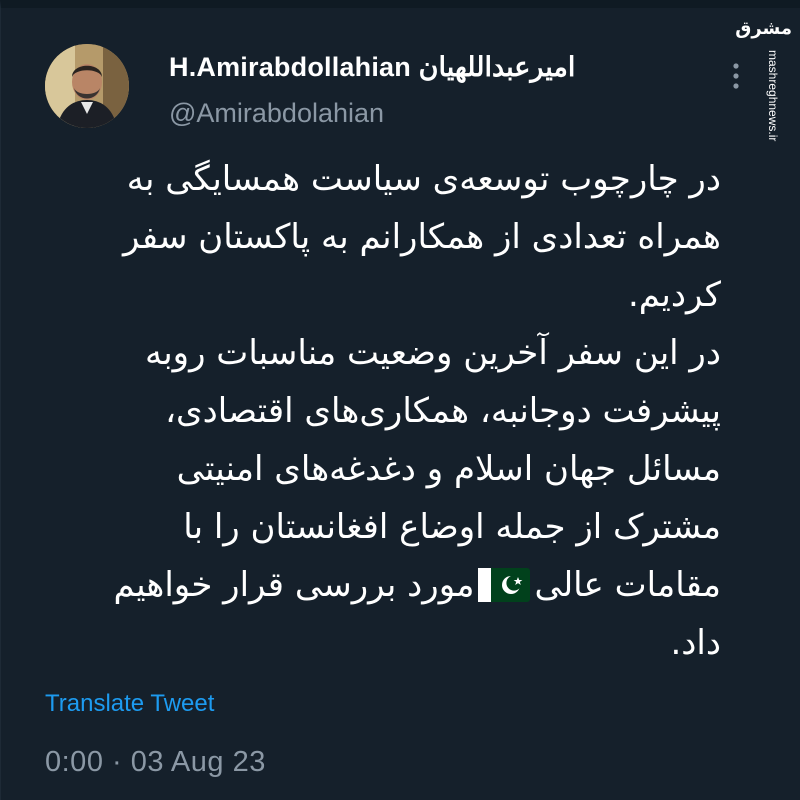  I want to click on watermark: مشرق mashreghnews.ir, so click(763, 80).